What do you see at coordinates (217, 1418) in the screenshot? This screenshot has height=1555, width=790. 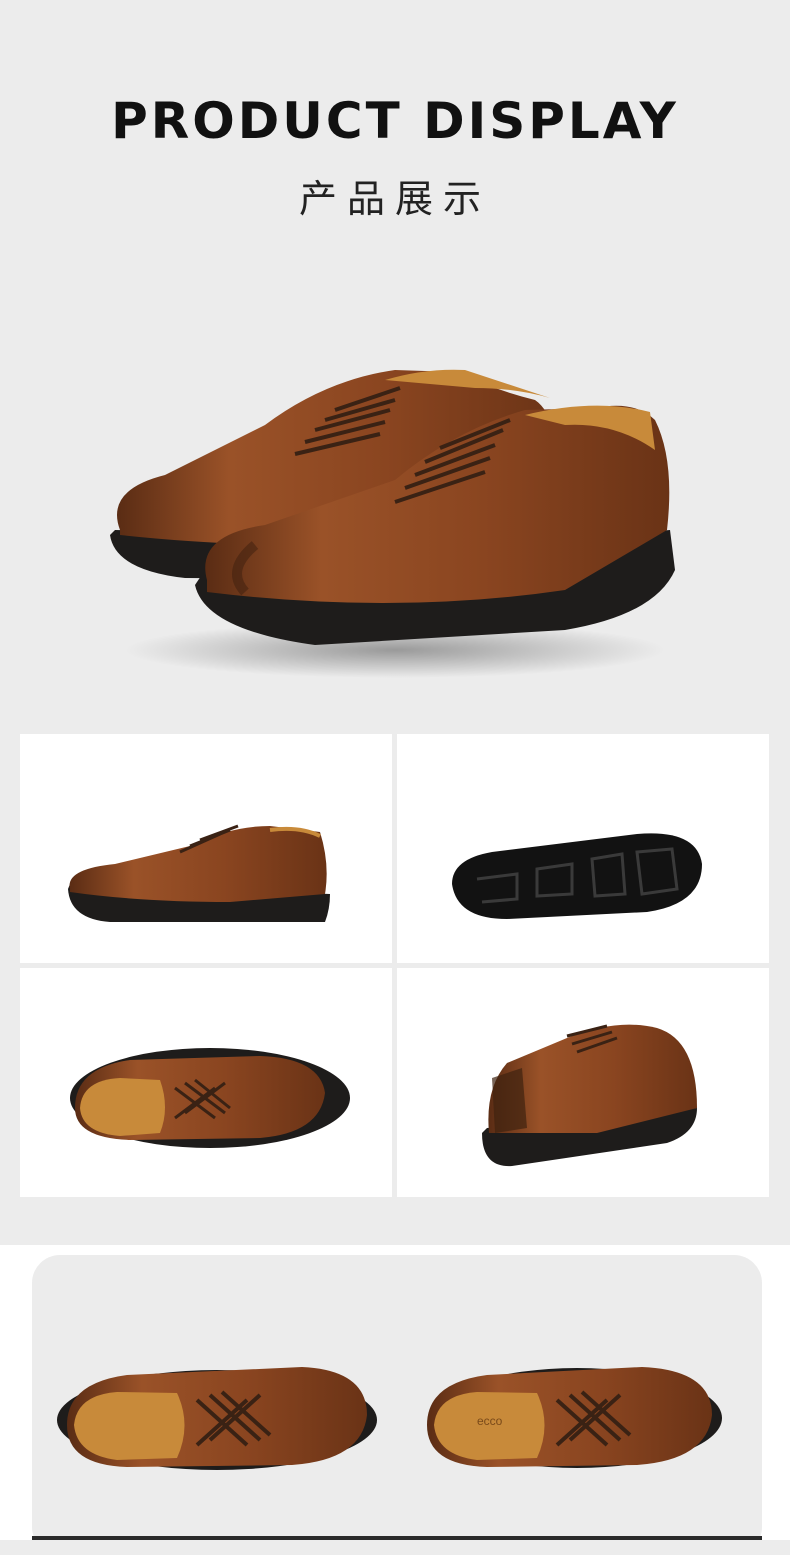 I see `bottom-shoe-left` at bounding box center [217, 1418].